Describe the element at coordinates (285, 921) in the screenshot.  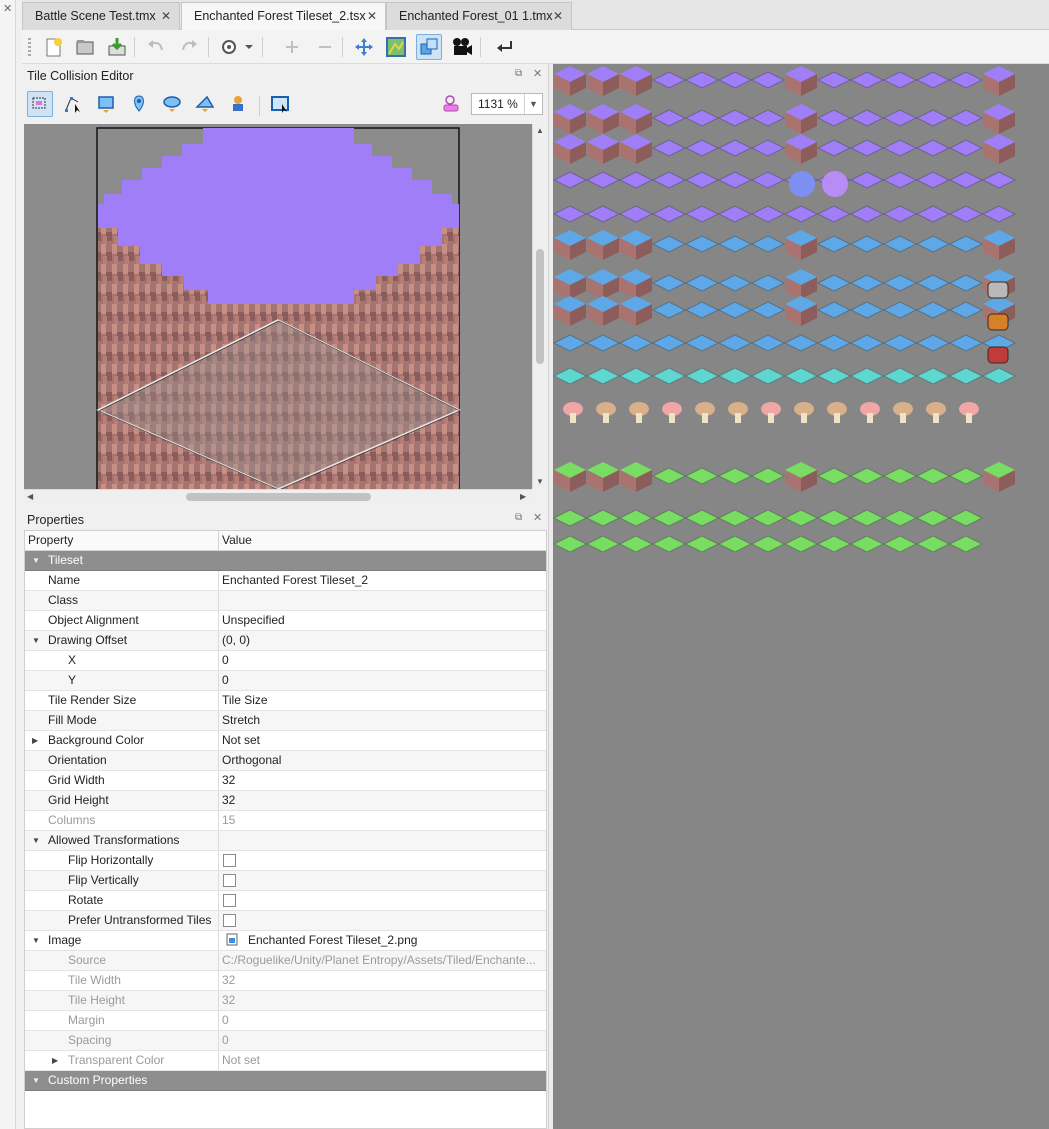
I see `property-row: Prefer Untransformed Tiles` at that location.